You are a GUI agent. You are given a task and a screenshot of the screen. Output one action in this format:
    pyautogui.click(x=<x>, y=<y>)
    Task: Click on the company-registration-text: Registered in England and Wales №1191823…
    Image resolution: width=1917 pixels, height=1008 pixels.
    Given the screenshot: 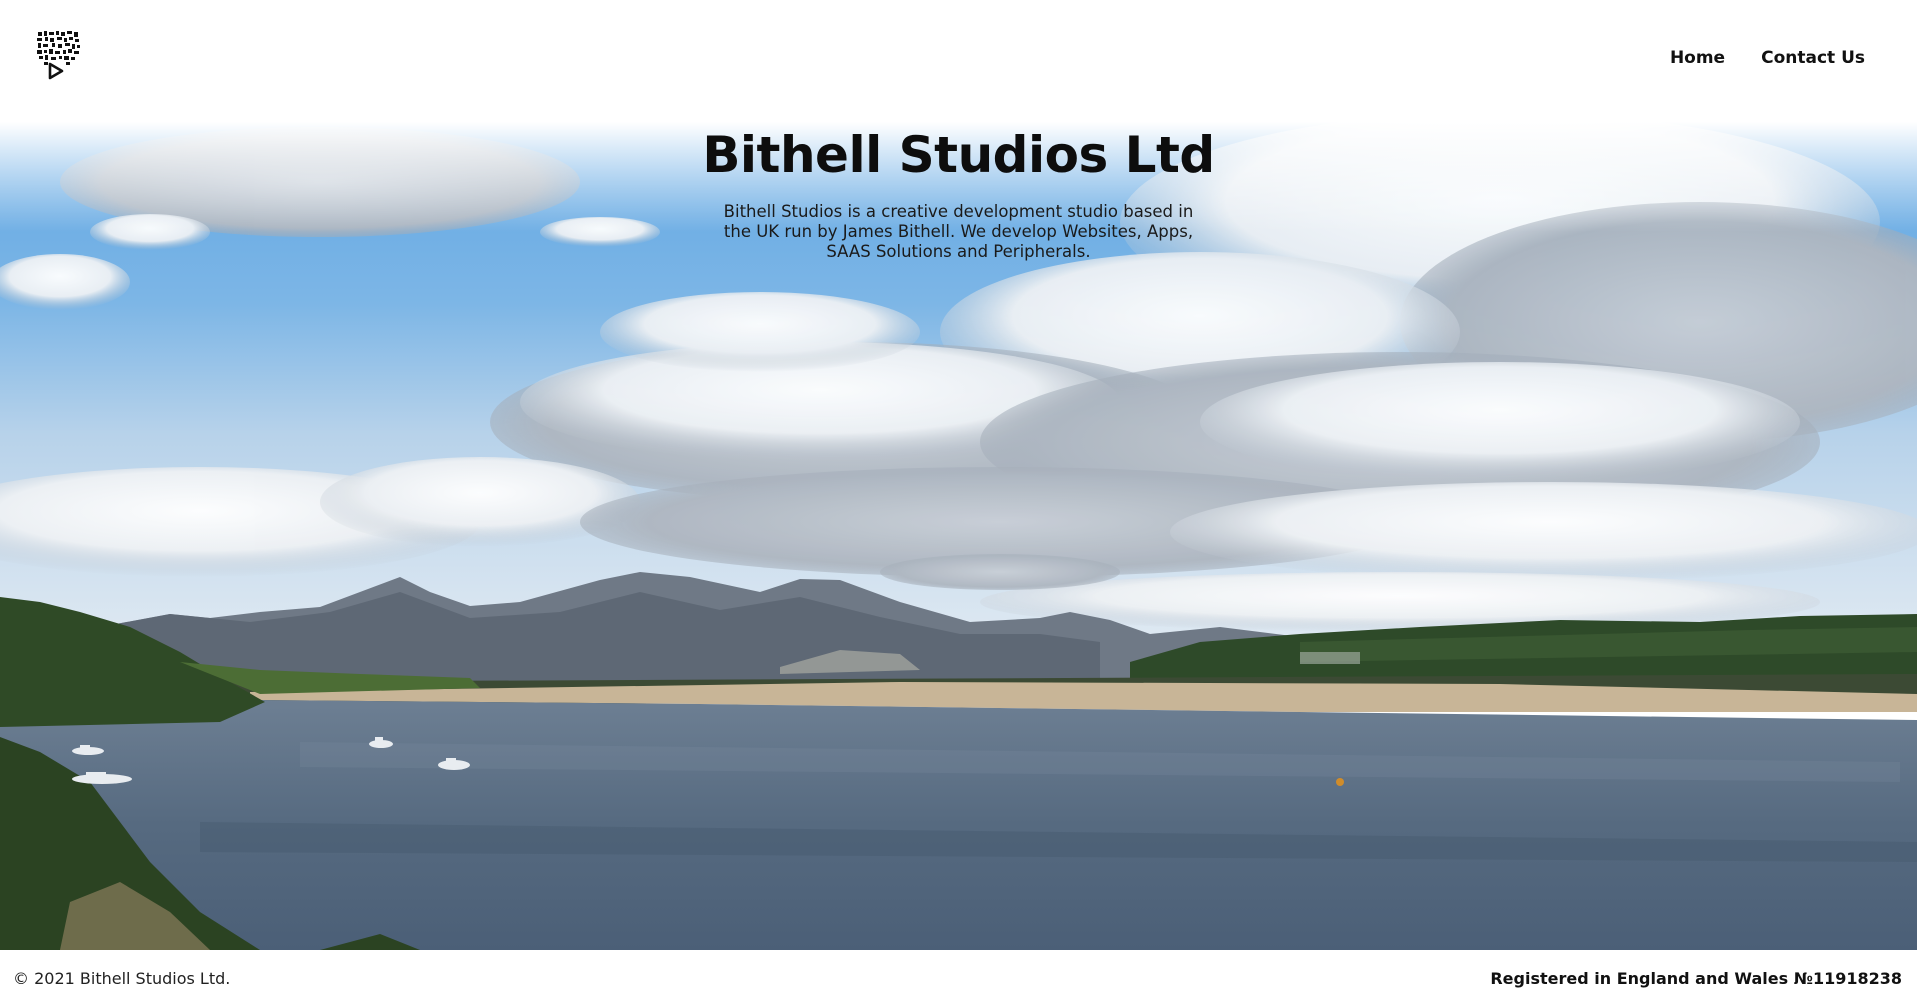 What is the action you would take?
    pyautogui.click(x=1696, y=978)
    